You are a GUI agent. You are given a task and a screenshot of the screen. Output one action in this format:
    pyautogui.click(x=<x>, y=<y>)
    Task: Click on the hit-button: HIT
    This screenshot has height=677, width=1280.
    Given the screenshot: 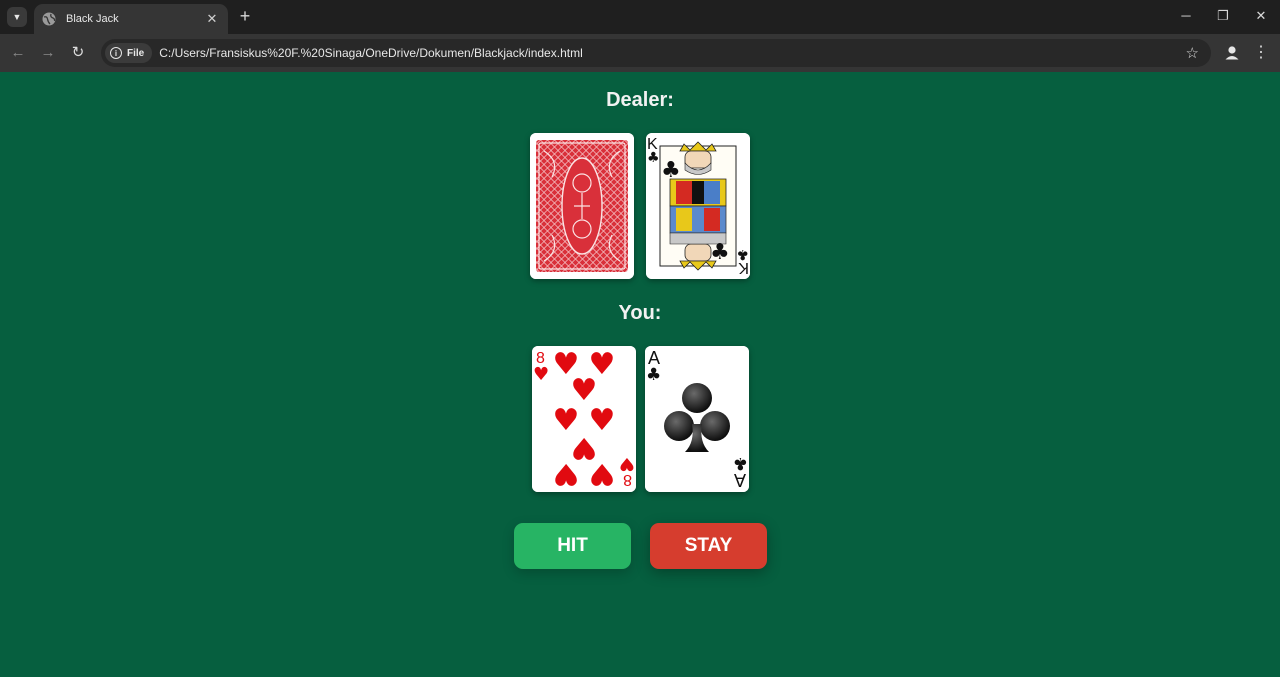 What is the action you would take?
    pyautogui.click(x=572, y=546)
    